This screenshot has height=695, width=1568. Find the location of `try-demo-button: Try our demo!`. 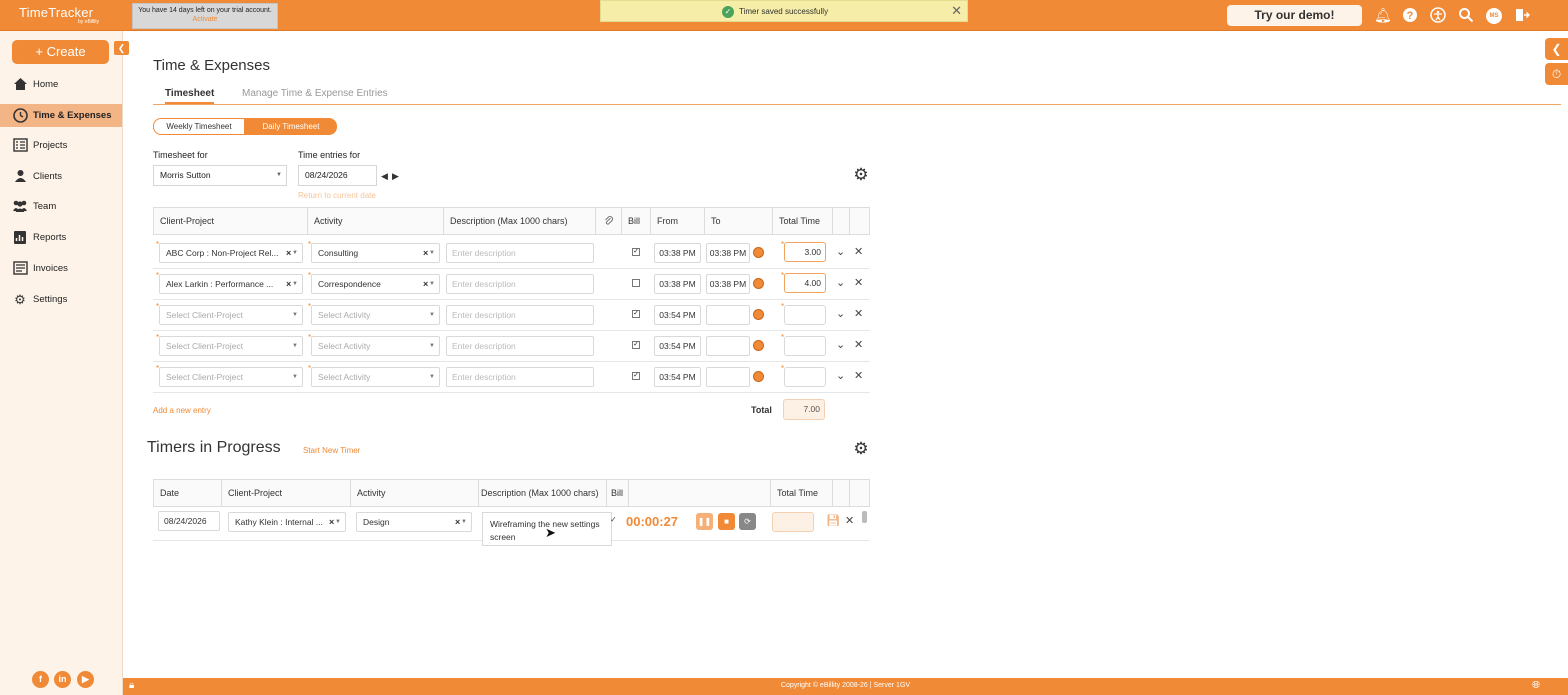

try-demo-button: Try our demo! is located at coordinates (1294, 15).